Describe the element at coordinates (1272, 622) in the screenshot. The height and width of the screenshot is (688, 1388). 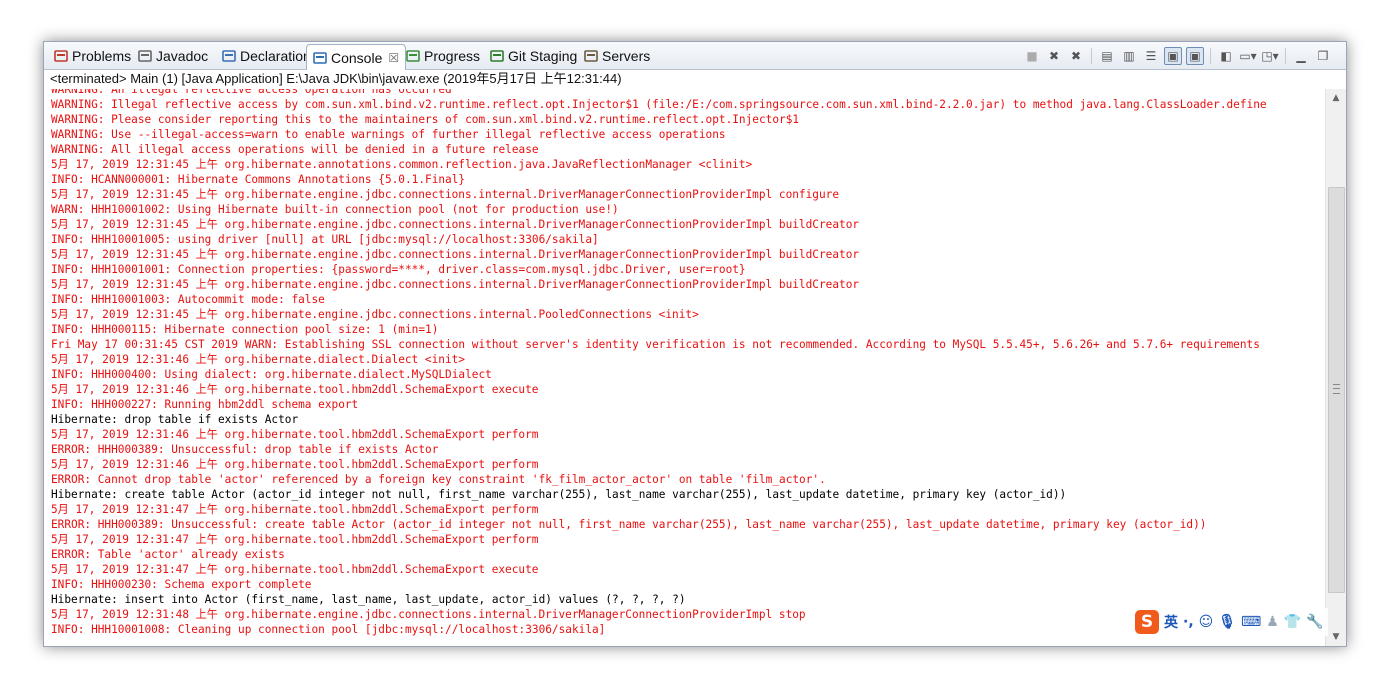
I see `user-icon: ♟` at that location.